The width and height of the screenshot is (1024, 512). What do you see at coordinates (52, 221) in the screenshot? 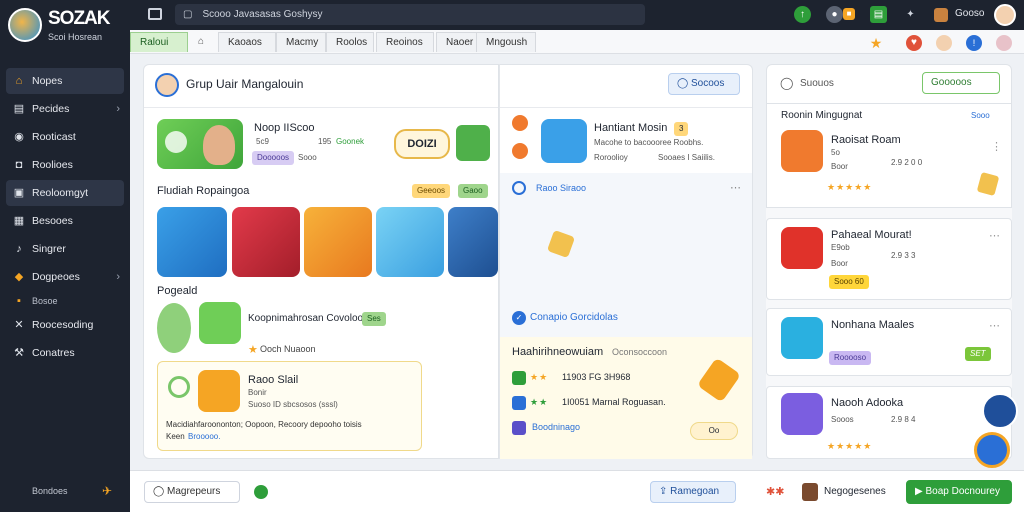
I see `sidebar-item-label: Besooes` at bounding box center [52, 221].